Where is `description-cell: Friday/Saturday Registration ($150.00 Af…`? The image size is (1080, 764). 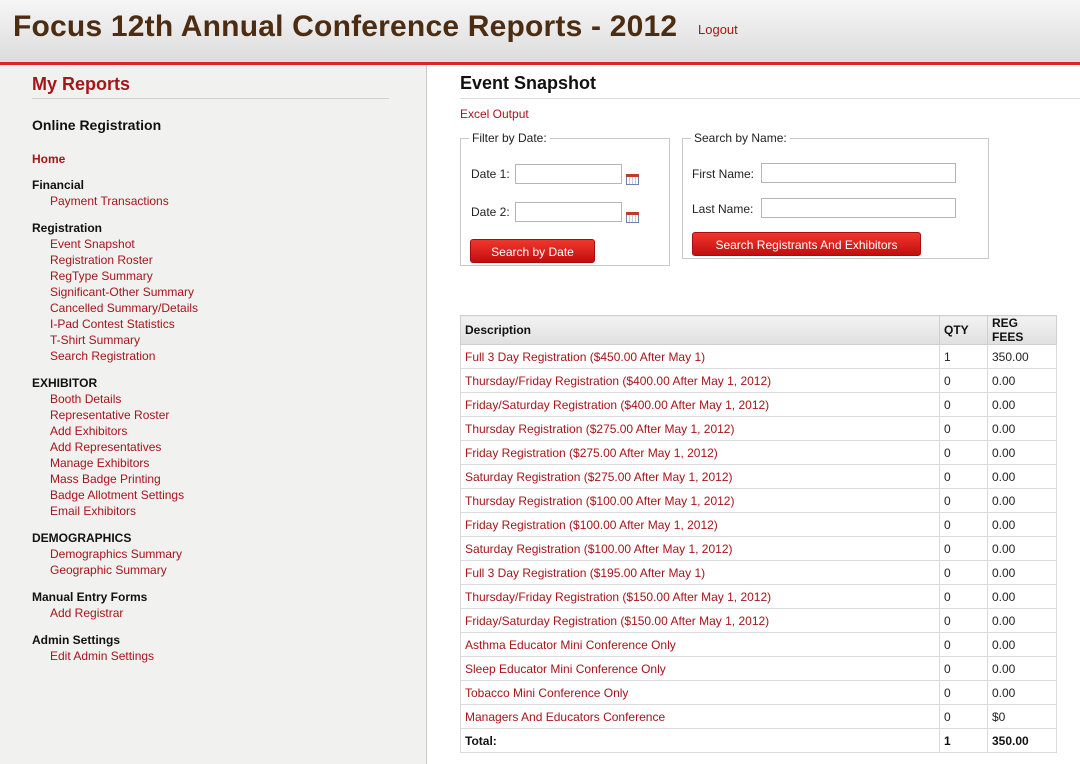 description-cell: Friday/Saturday Registration ($150.00 Af… is located at coordinates (700, 620).